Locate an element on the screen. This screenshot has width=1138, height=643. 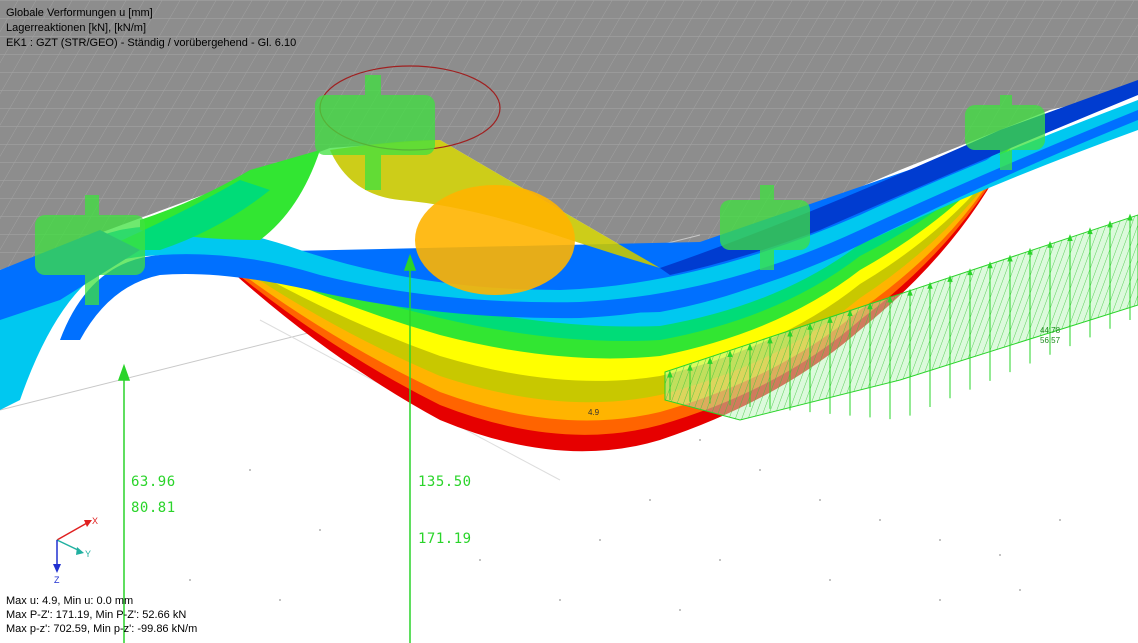
max-deformation-marker: 4.9 is located at coordinates (594, 412).